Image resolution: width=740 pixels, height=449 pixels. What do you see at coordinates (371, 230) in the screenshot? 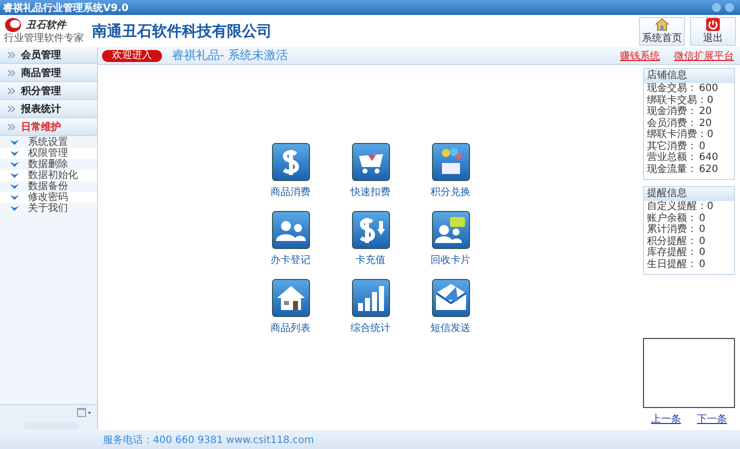
I see `recharge-icon` at bounding box center [371, 230].